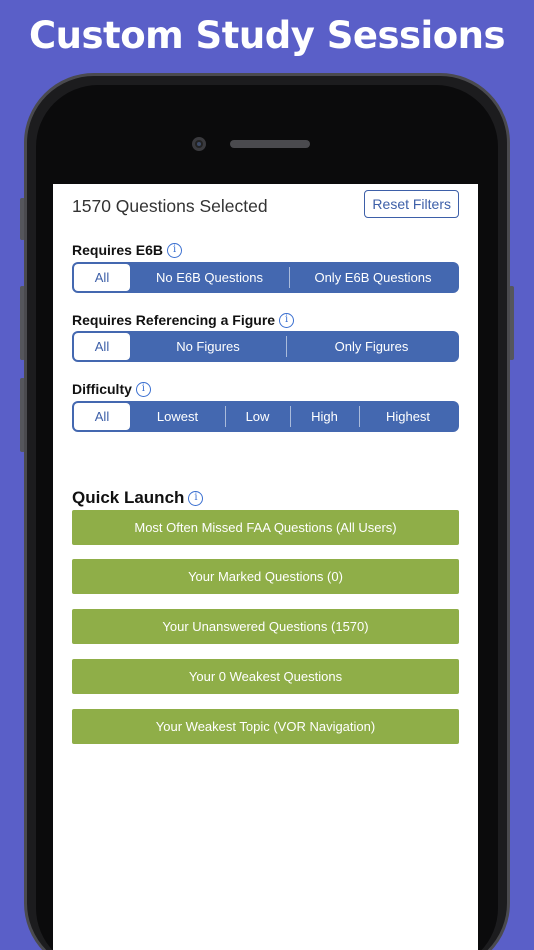 The width and height of the screenshot is (534, 950). Describe the element at coordinates (265, 576) in the screenshot. I see `marked-questions-button: Your Marked Questions (0)` at that location.